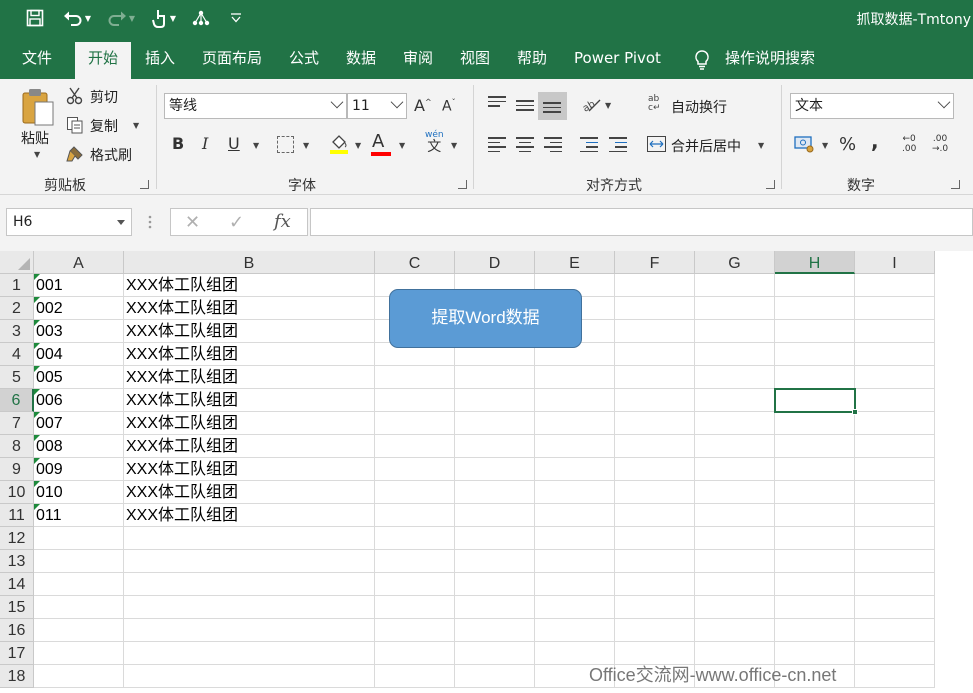 The height and width of the screenshot is (693, 973). What do you see at coordinates (655, 584) in the screenshot?
I see `cell-F14` at bounding box center [655, 584].